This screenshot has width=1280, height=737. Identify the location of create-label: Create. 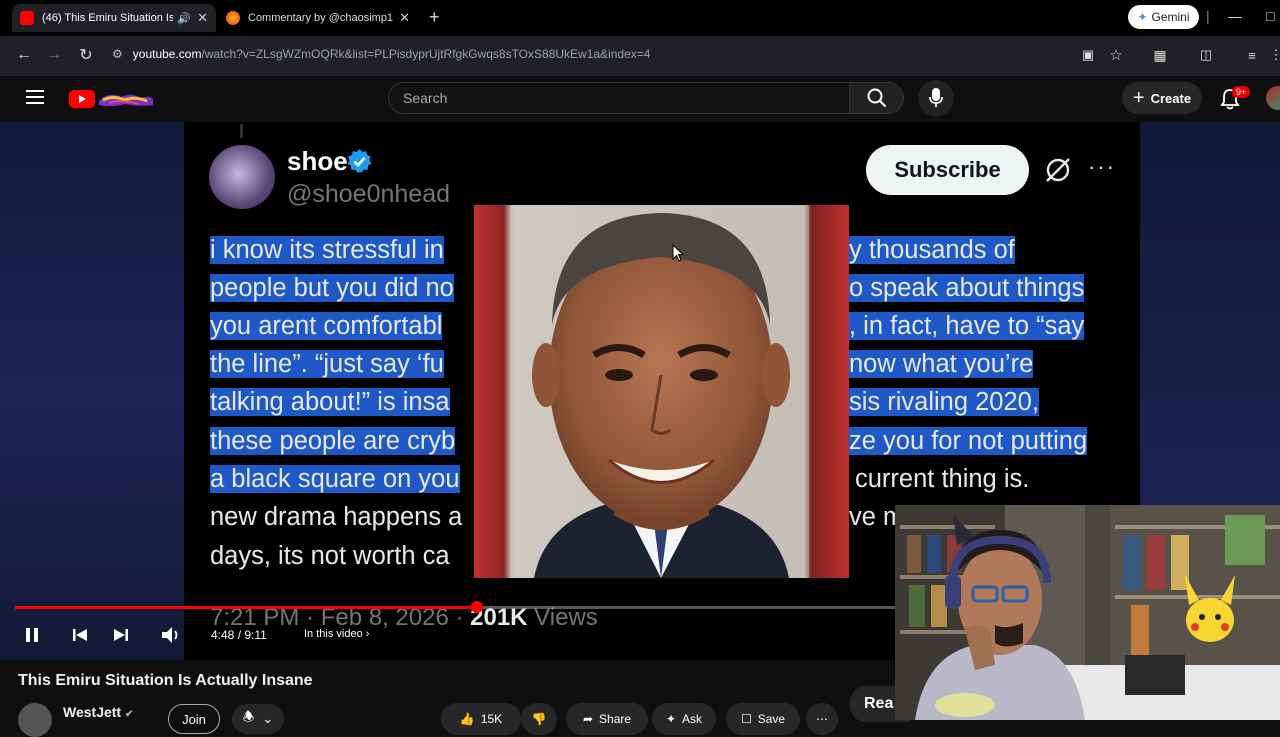
(1171, 98).